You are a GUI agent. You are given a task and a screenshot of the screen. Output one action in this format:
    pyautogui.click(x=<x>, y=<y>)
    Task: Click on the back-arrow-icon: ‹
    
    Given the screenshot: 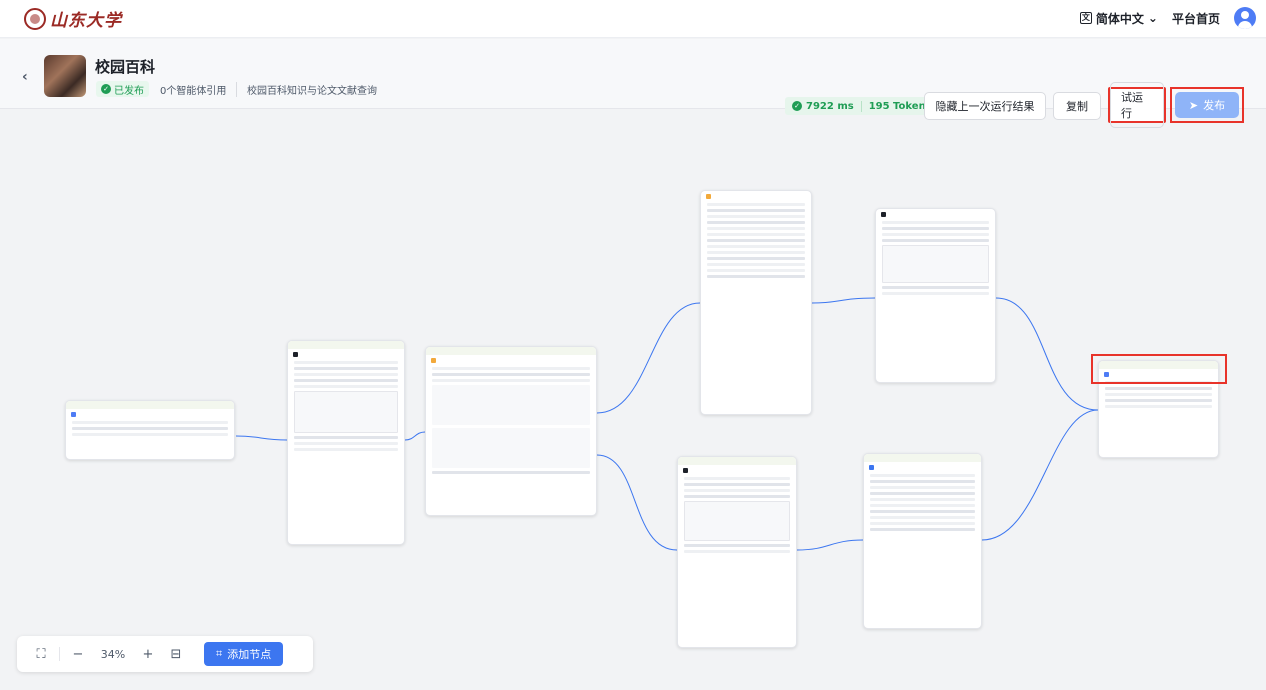 What is the action you would take?
    pyautogui.click(x=25, y=77)
    